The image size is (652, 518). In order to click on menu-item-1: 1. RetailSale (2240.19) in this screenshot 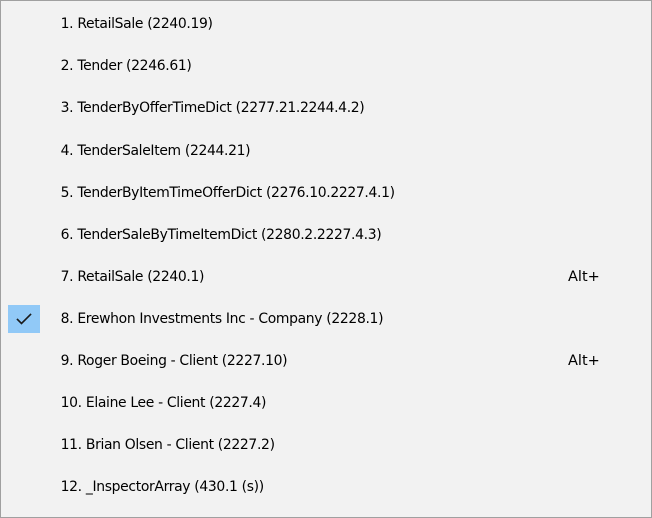, I will do `click(326, 24)`.